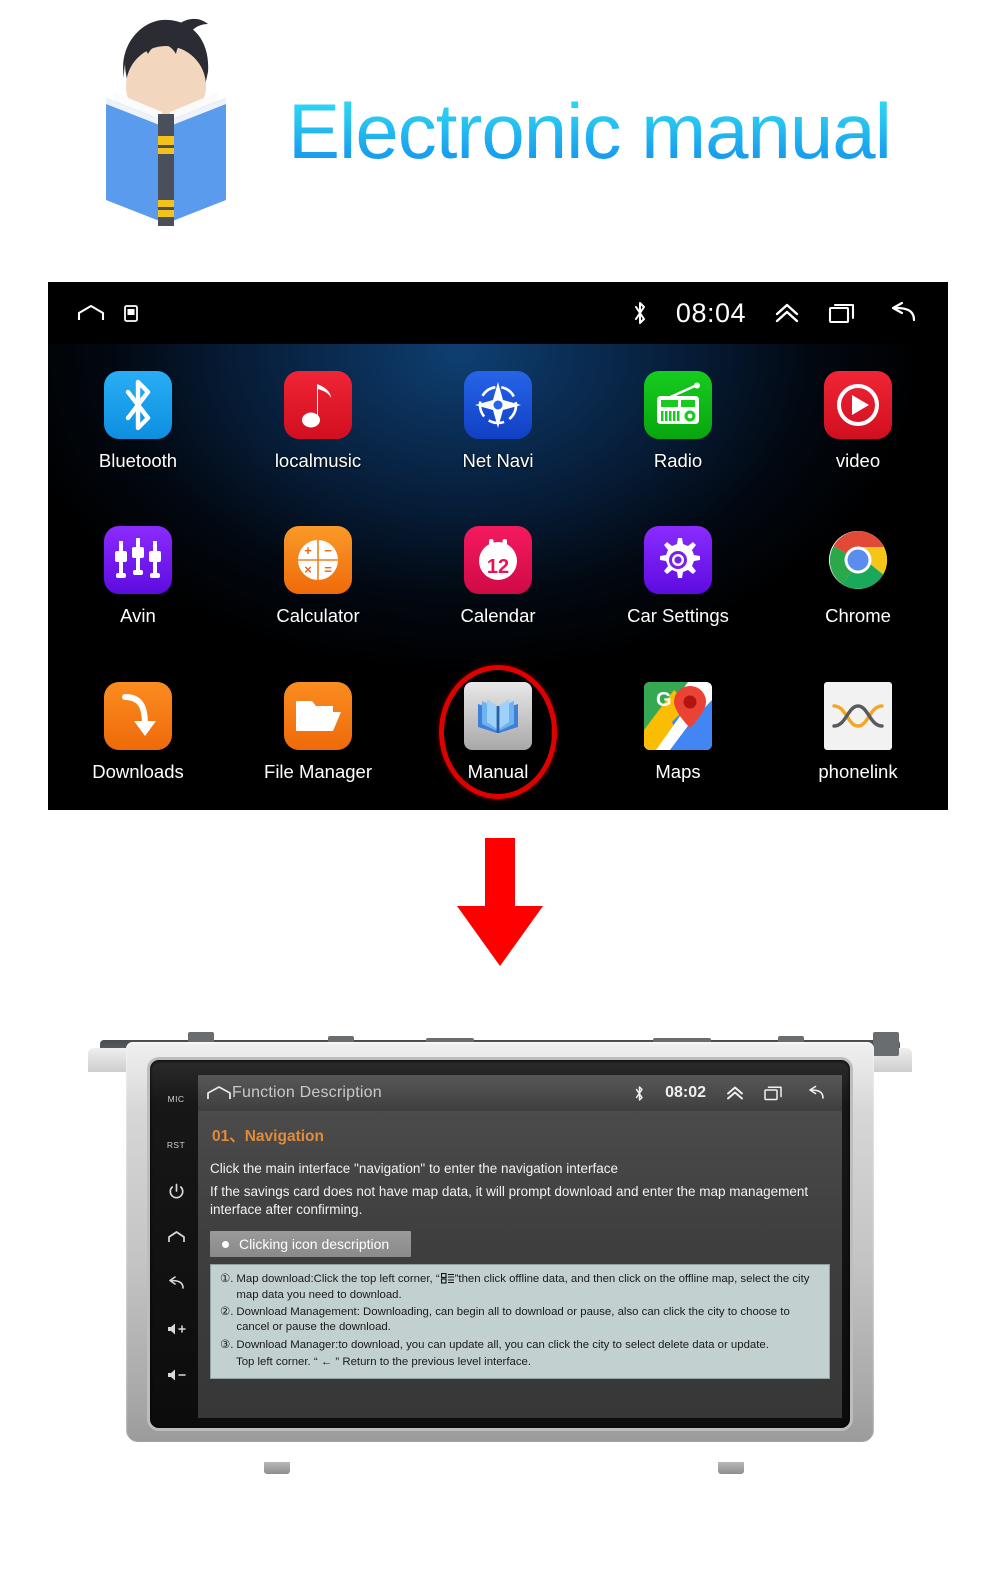 The height and width of the screenshot is (1586, 1000). I want to click on down-arrow-icon, so click(500, 902).